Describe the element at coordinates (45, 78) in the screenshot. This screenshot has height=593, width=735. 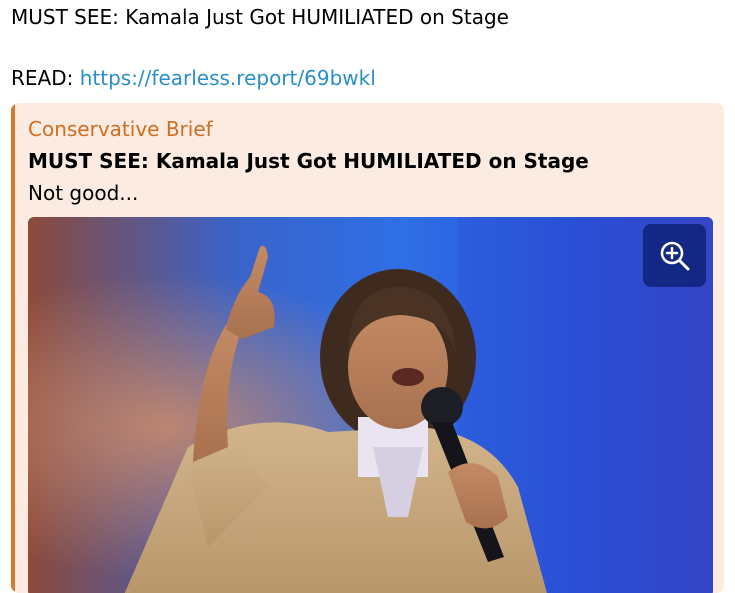
I see `read-label: READ:` at that location.